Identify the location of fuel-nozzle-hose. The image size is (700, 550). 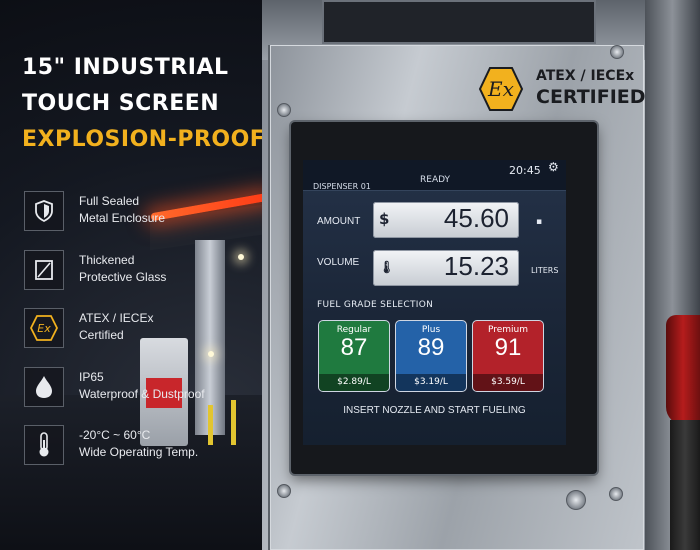
(685, 485).